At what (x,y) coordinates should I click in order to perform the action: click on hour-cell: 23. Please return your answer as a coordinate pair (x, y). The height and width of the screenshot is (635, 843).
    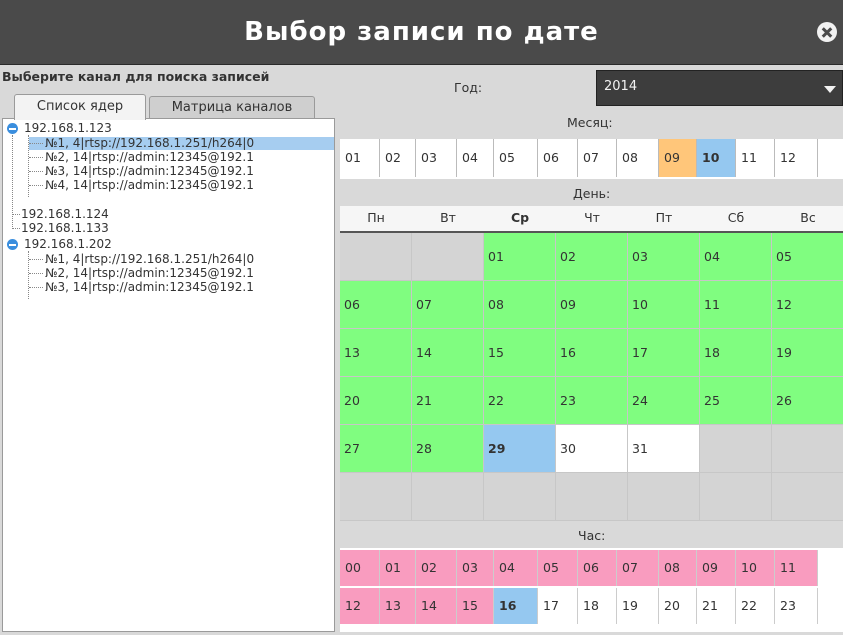
    Looking at the image, I should click on (796, 606).